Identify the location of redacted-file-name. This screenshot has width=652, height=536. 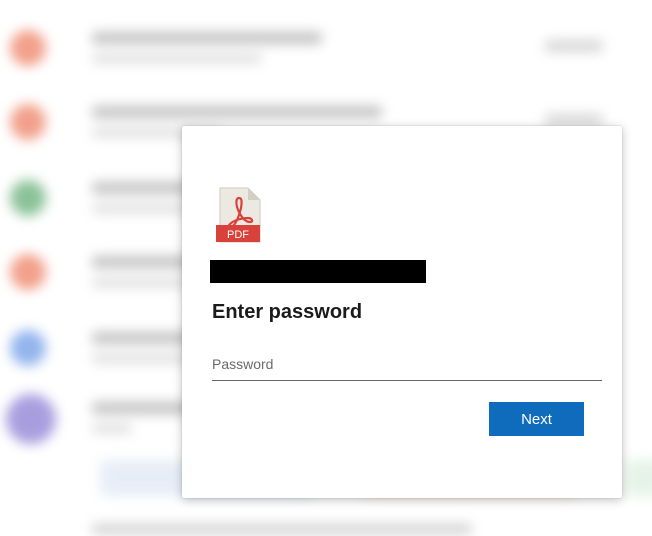
(318, 271).